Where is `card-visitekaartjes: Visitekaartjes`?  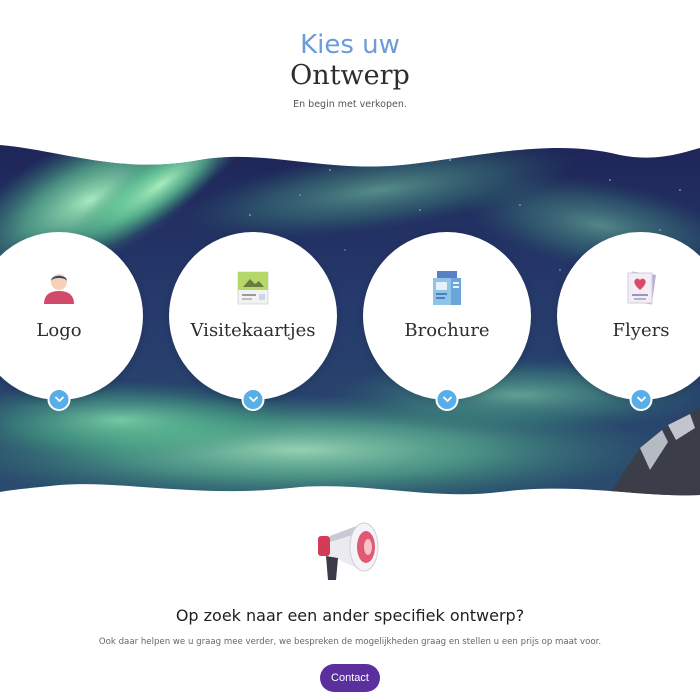
card-visitekaartjes: Visitekaartjes is located at coordinates (253, 321).